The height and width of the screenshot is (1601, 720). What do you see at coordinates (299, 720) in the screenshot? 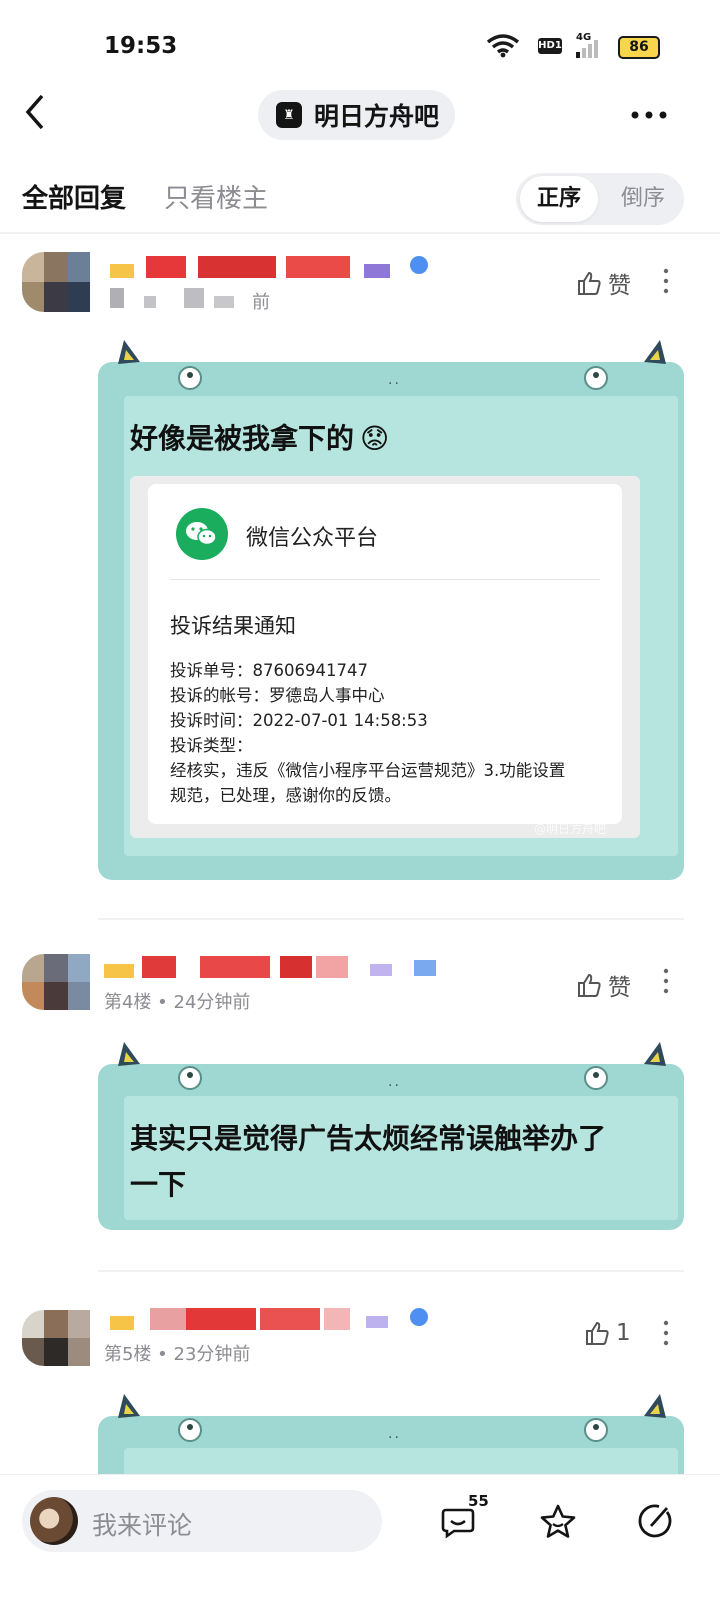
I see `notice-line: 投诉时间：2022-07-01 14:58:53` at bounding box center [299, 720].